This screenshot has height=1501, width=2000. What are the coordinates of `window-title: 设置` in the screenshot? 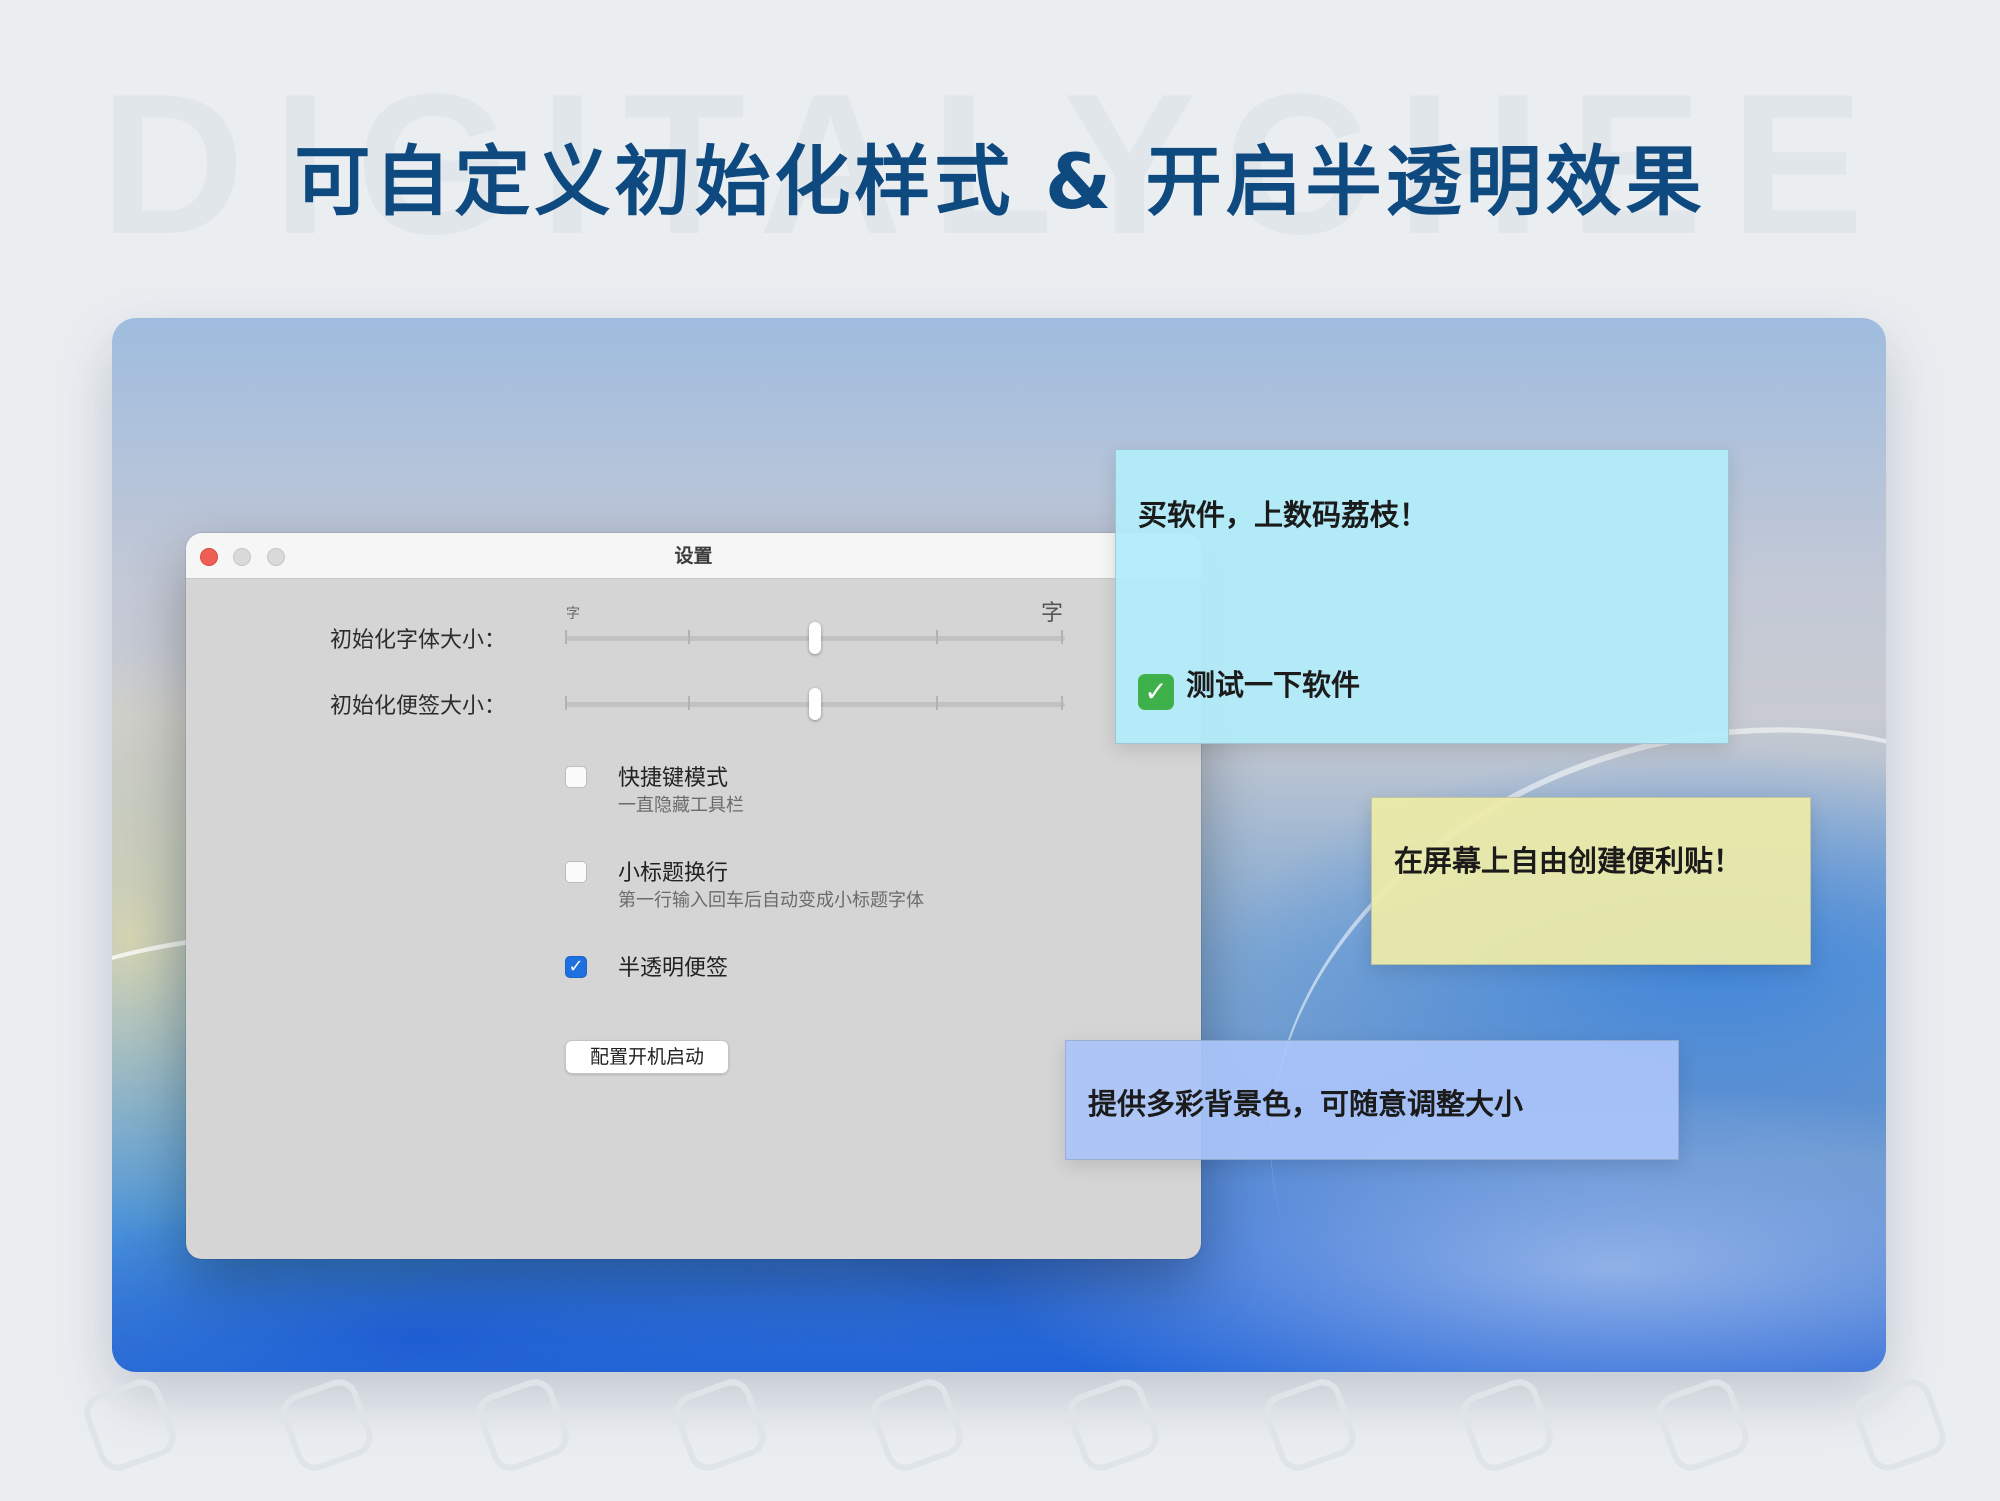 It's located at (693, 556).